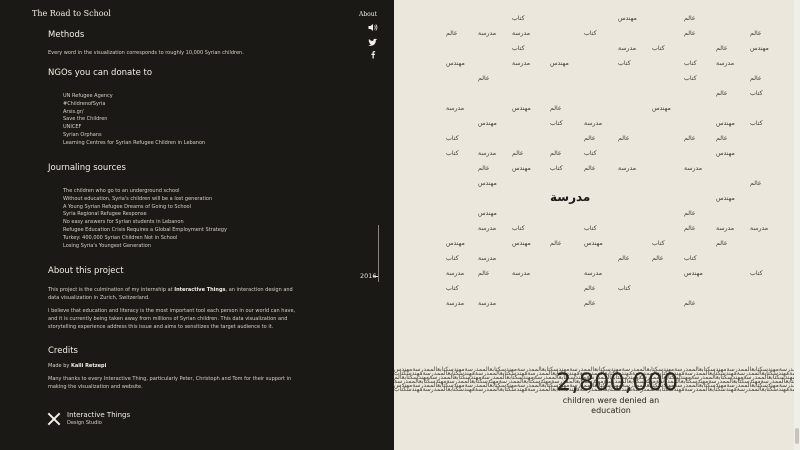 The height and width of the screenshot is (450, 800). Describe the element at coordinates (797, 436) in the screenshot. I see `scrollbar-thumb` at that location.